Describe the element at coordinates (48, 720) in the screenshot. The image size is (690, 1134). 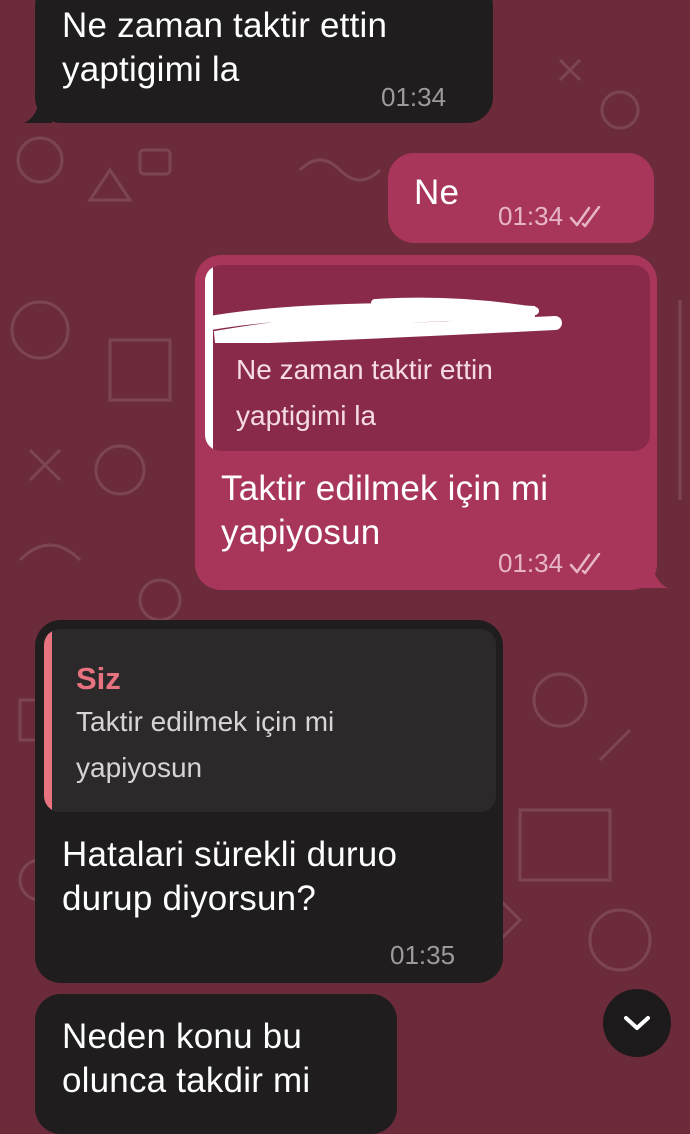
I see `quote-accent-bar` at that location.